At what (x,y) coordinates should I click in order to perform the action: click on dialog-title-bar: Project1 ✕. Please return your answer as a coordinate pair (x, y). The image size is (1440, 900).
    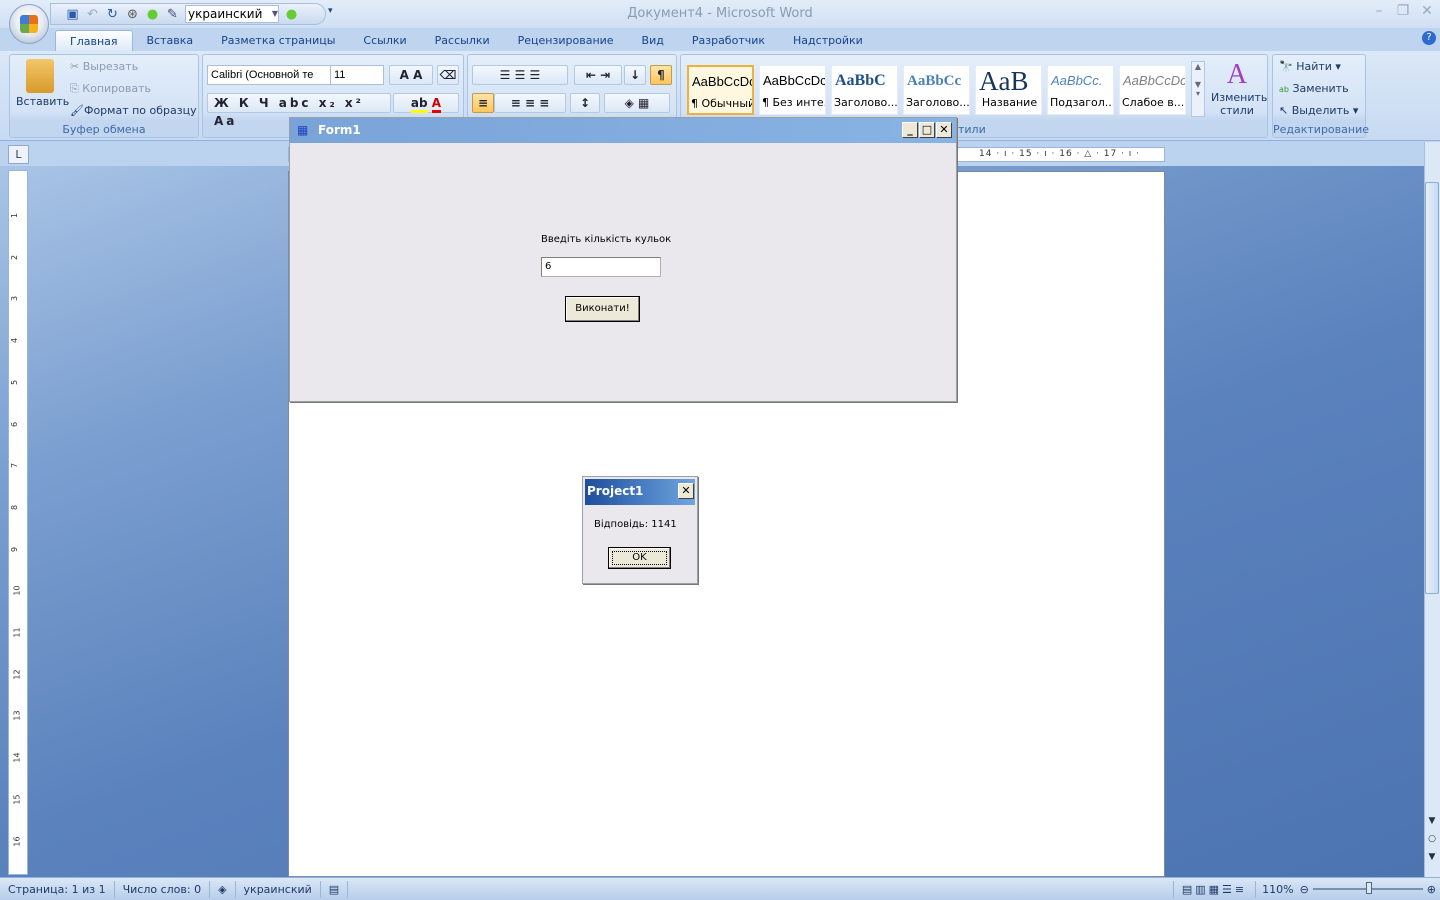
    Looking at the image, I should click on (640, 492).